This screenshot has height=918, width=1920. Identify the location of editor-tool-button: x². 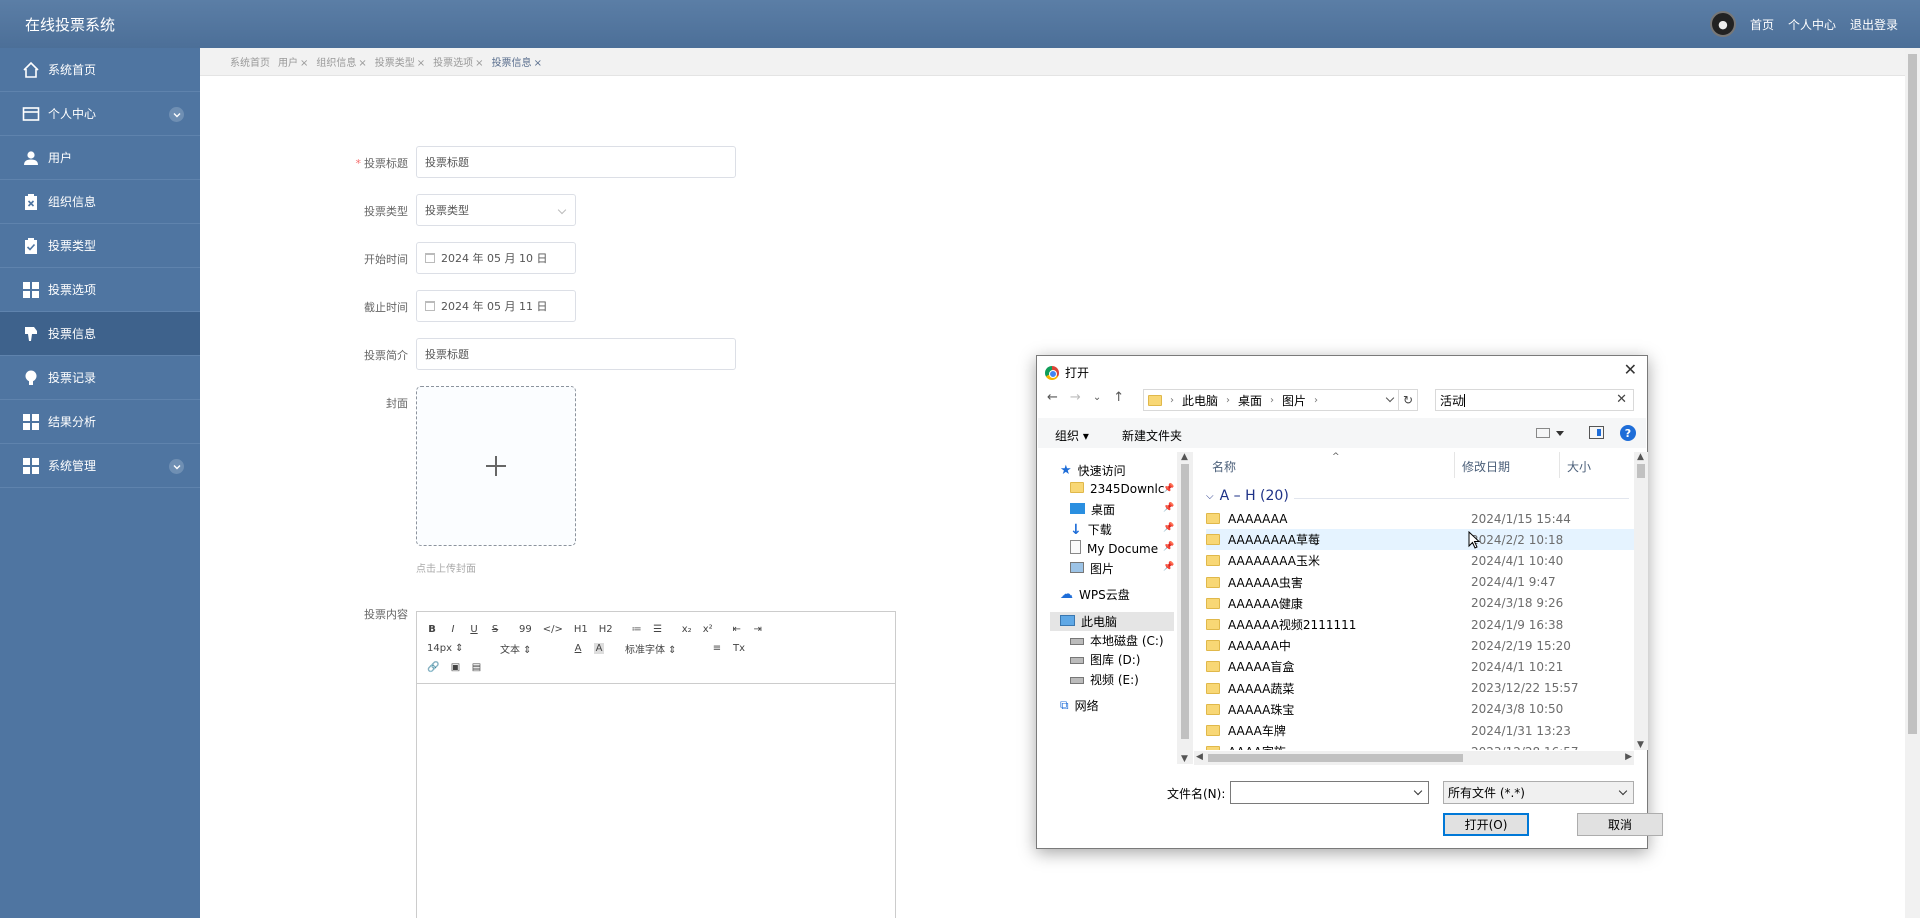
(708, 629).